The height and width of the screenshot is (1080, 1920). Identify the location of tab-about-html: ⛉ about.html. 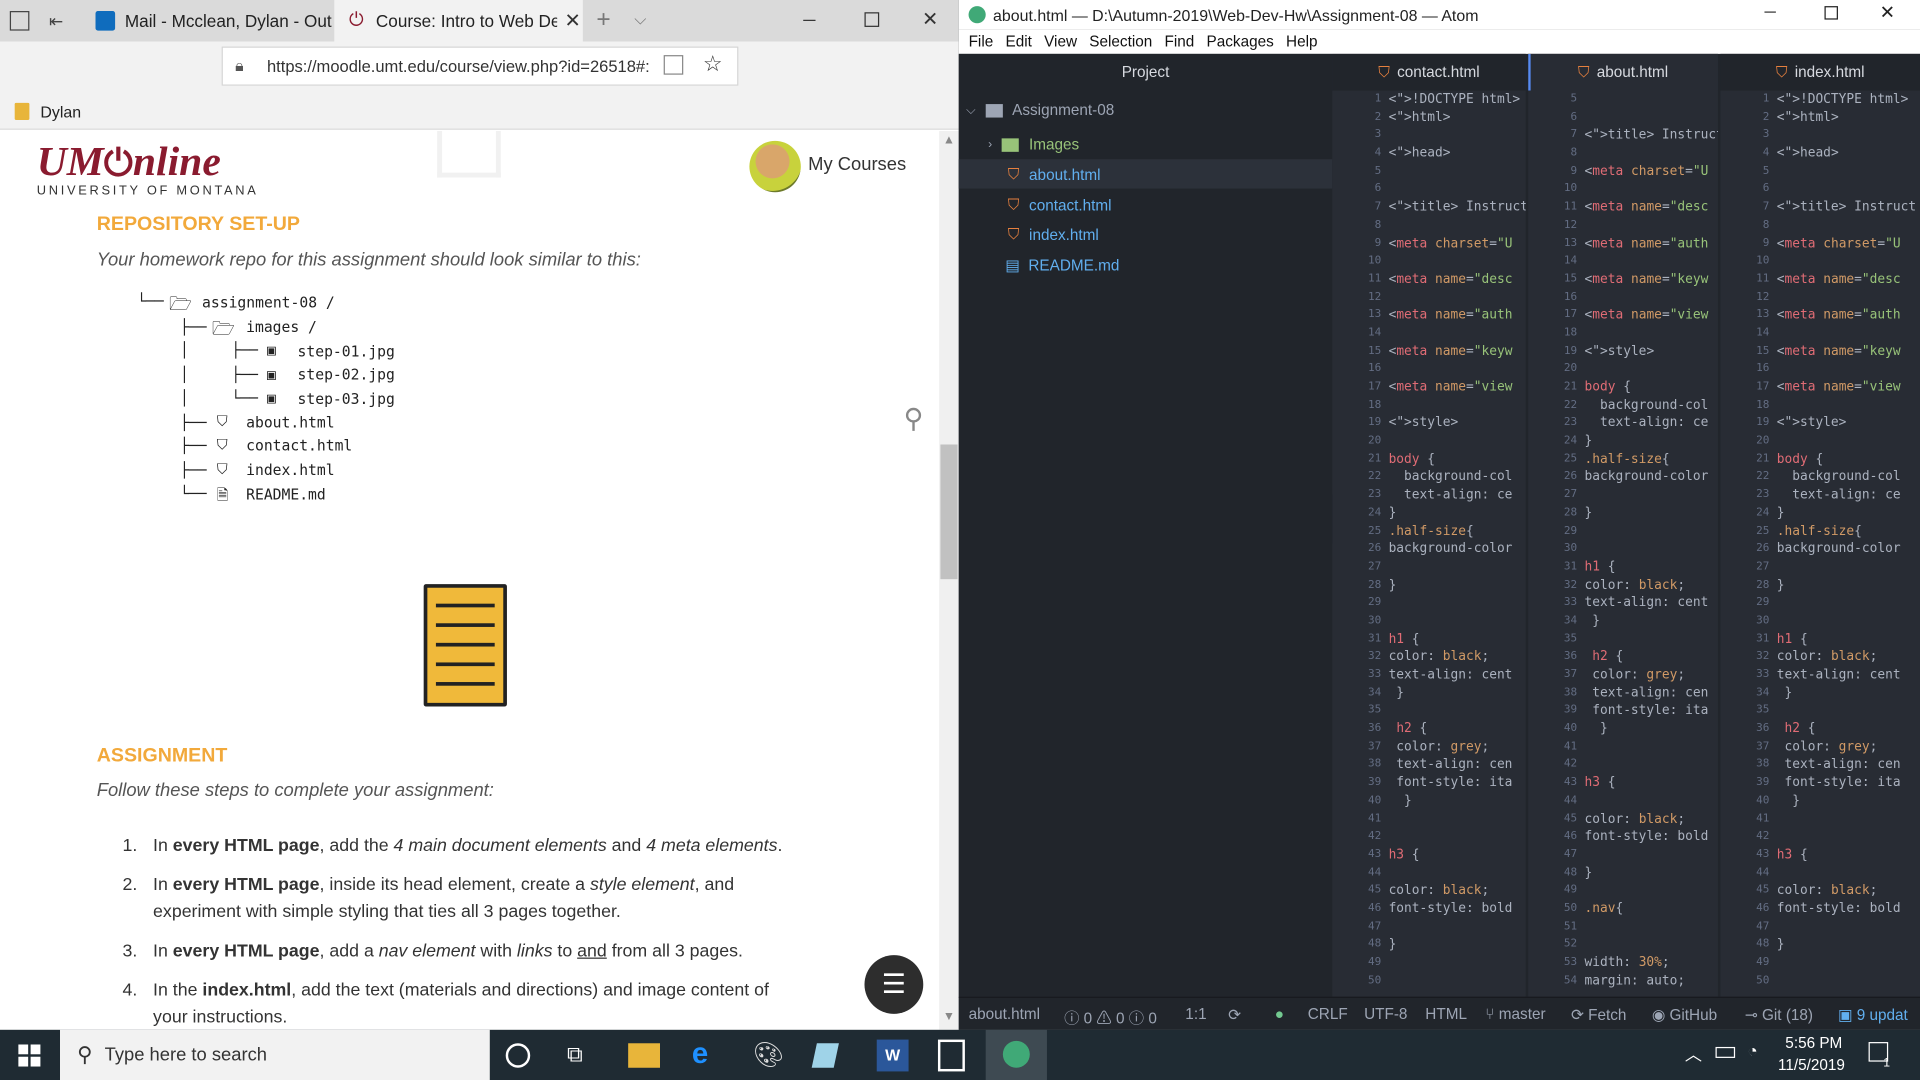
(1623, 72).